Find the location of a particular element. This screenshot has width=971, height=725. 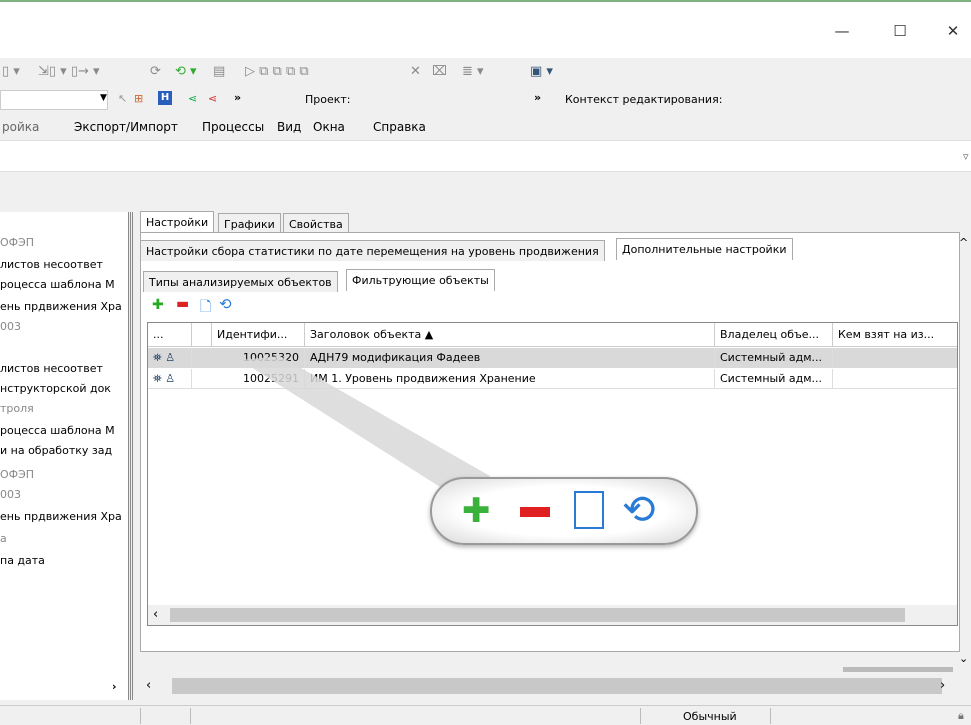

status-mode: Обычный is located at coordinates (710, 716).